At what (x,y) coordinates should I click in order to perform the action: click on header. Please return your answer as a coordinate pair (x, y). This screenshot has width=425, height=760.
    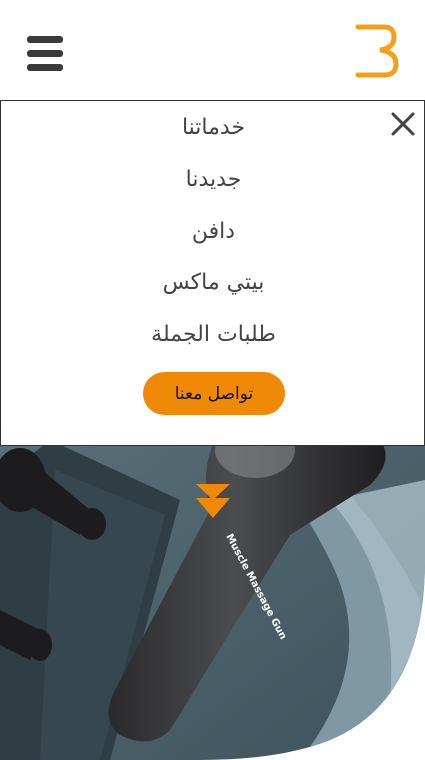
    Looking at the image, I should click on (212, 50).